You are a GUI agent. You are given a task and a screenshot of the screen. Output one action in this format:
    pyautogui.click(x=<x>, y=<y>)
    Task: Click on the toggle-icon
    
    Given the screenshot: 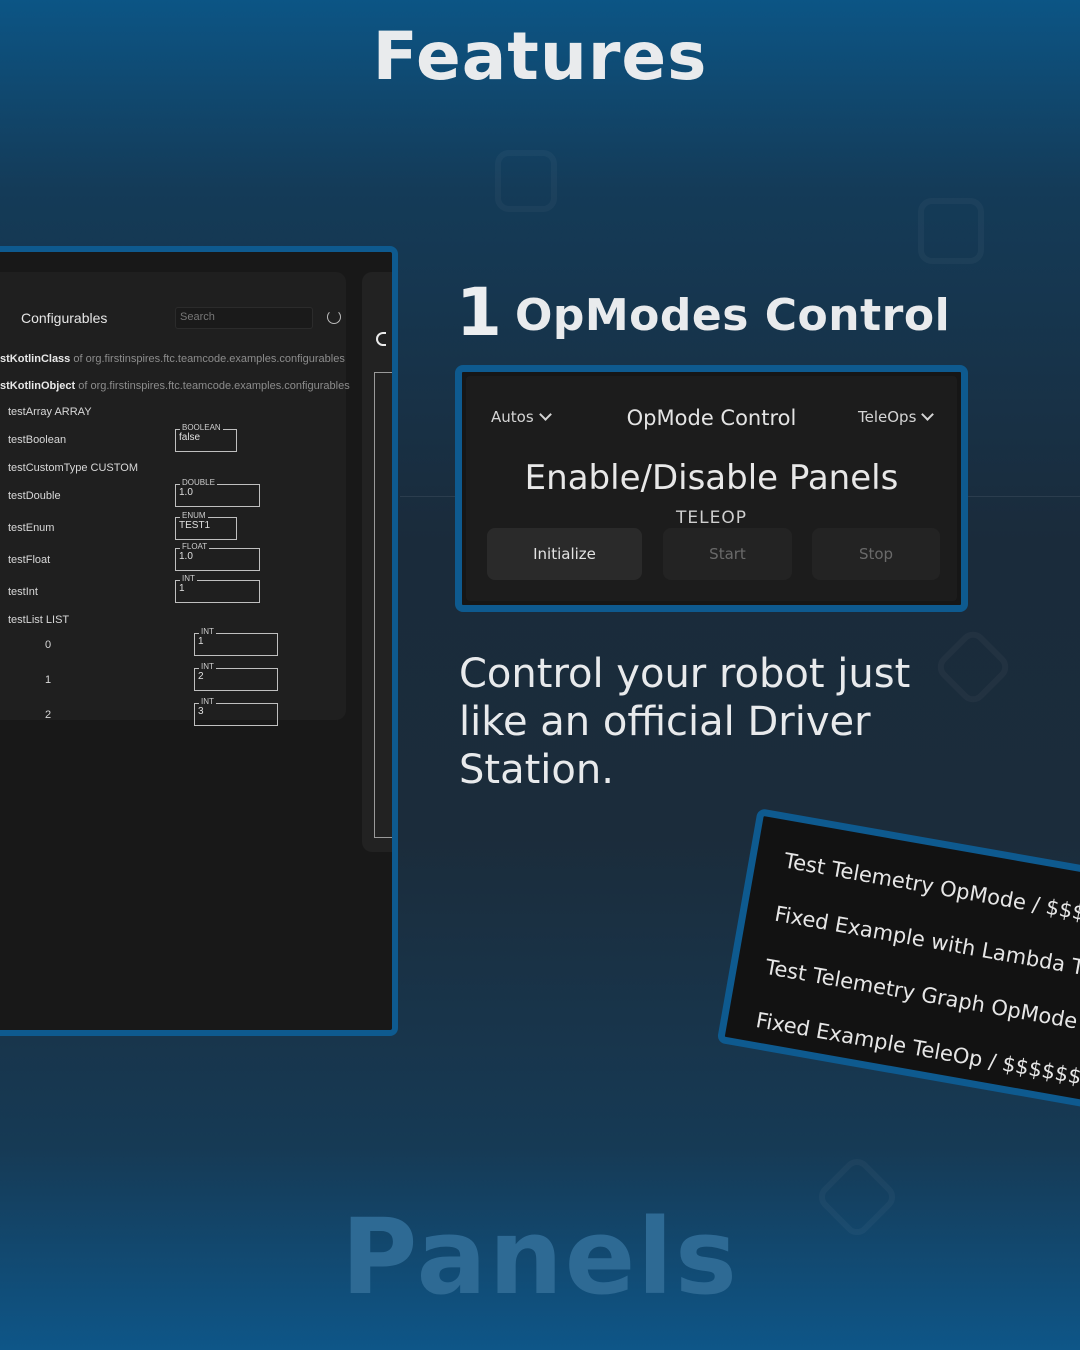 What is the action you would take?
    pyautogui.click(x=381, y=339)
    